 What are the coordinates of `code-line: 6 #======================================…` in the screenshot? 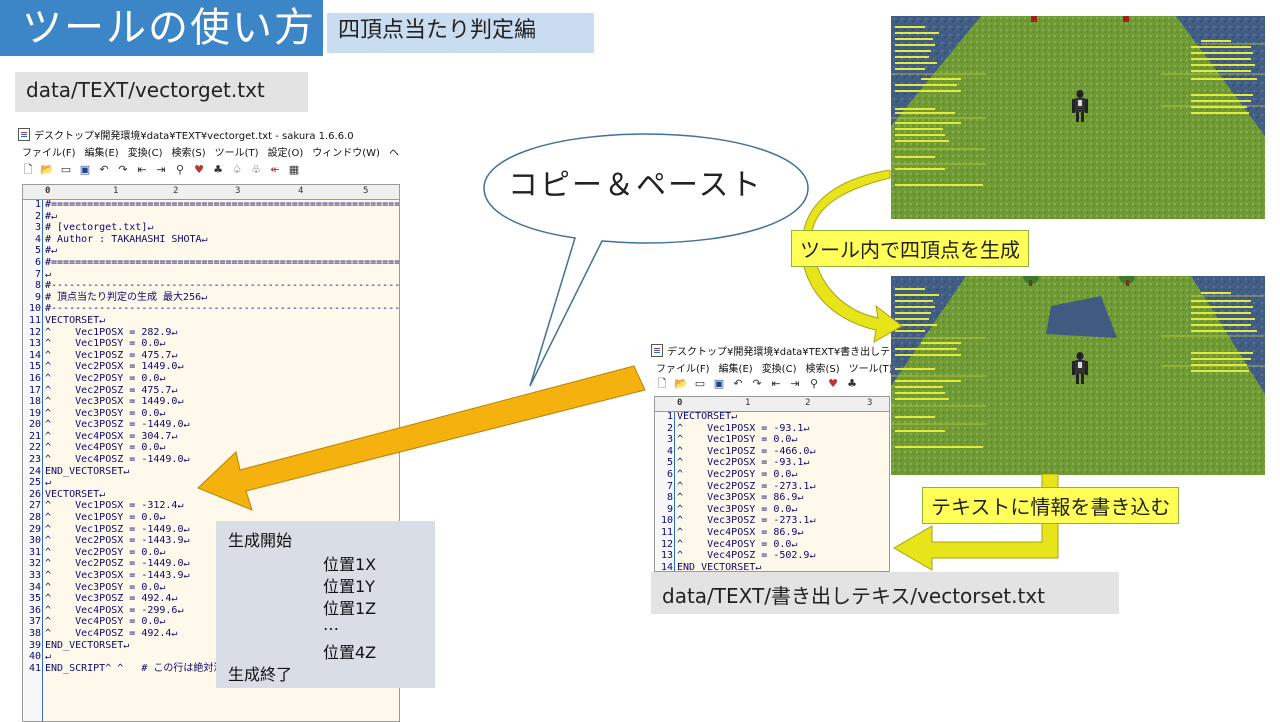 It's located at (211, 262).